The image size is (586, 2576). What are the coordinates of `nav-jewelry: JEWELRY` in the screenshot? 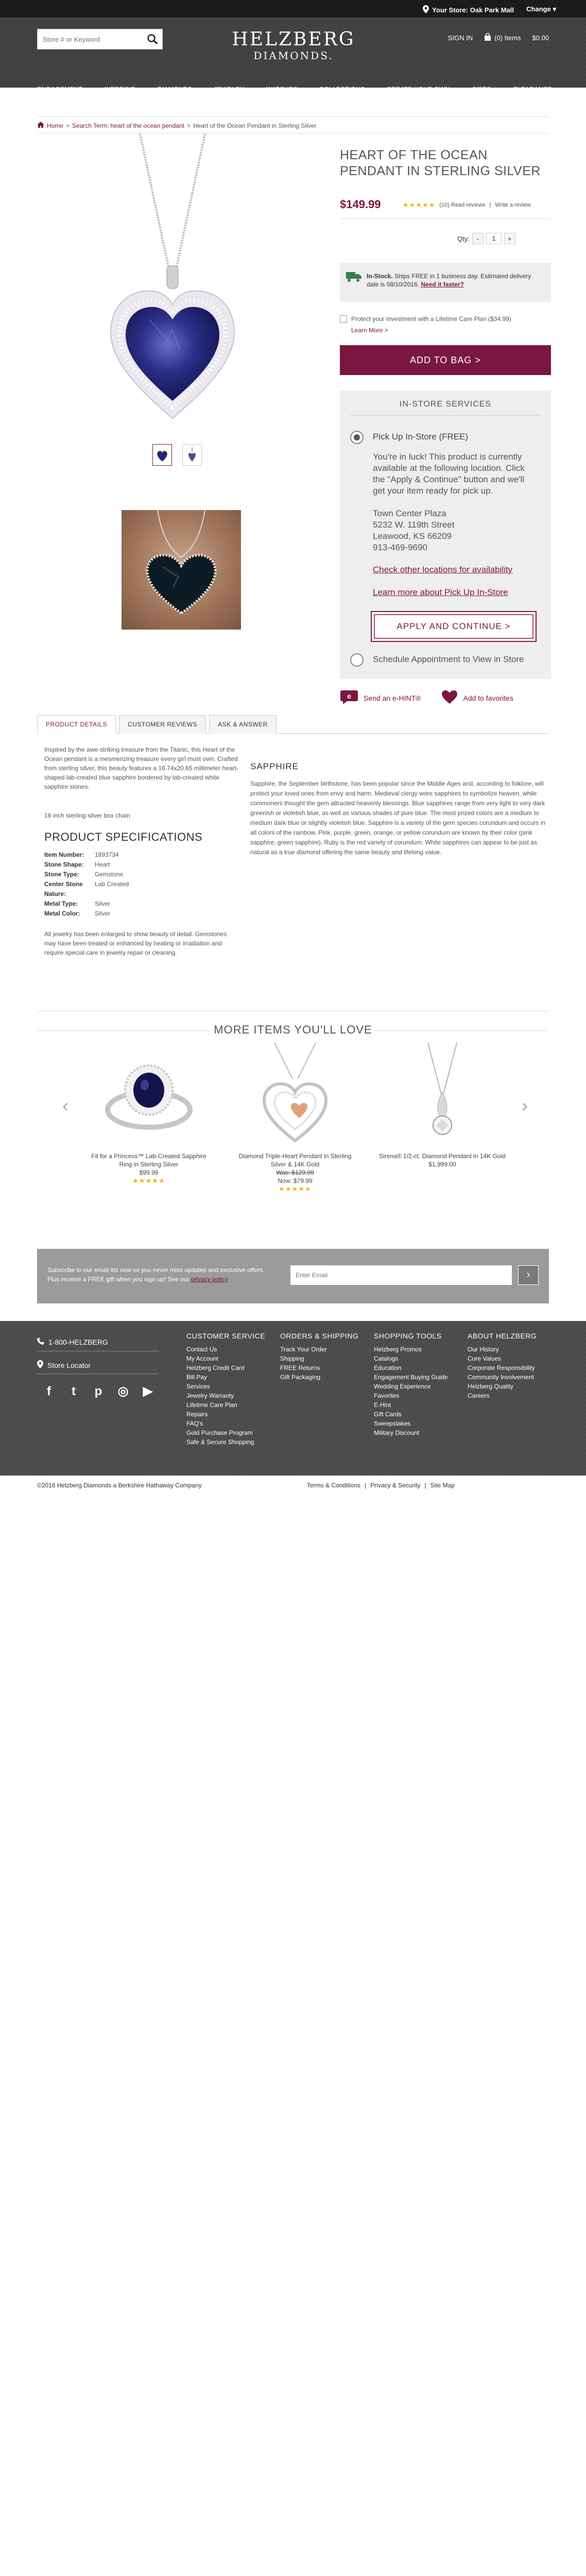 It's located at (229, 89).